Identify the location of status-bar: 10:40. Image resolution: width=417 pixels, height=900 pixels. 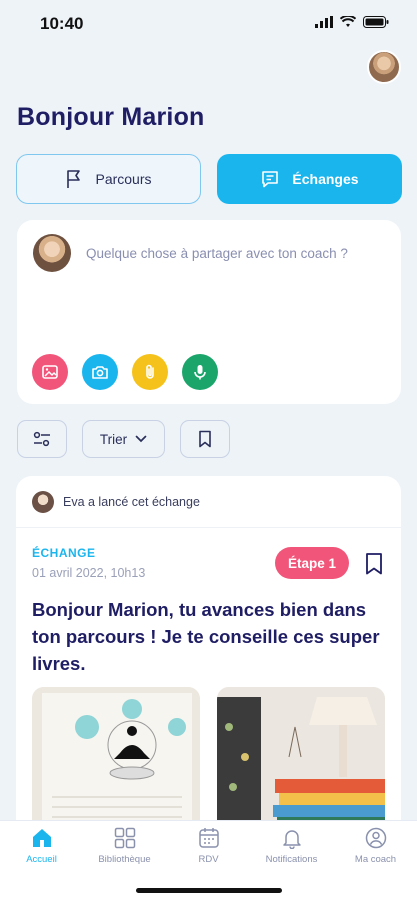
(208, 23).